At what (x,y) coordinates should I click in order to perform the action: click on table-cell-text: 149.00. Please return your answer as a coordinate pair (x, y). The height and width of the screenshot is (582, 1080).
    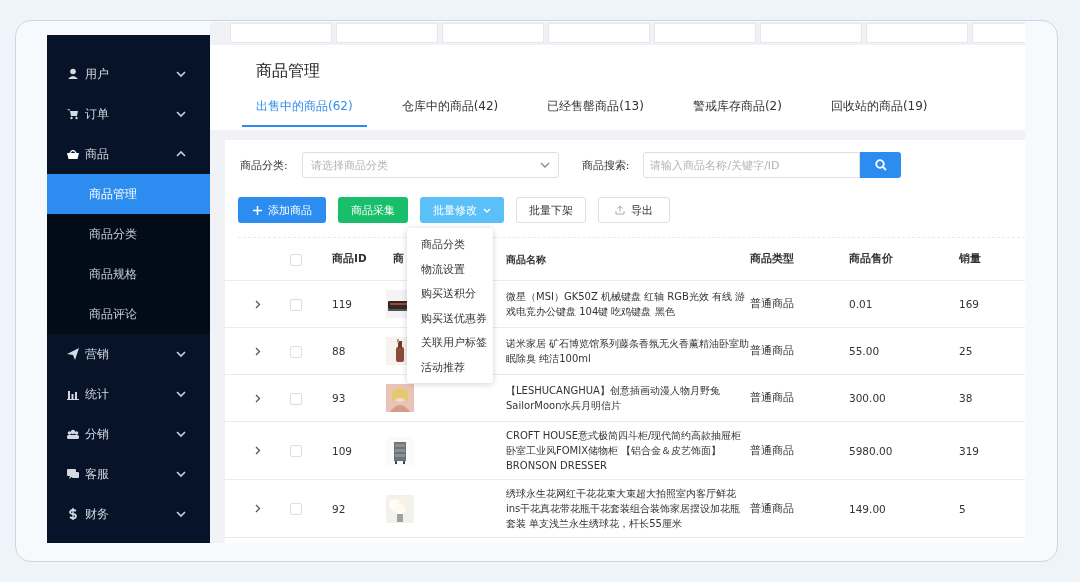
    Looking at the image, I should click on (868, 508).